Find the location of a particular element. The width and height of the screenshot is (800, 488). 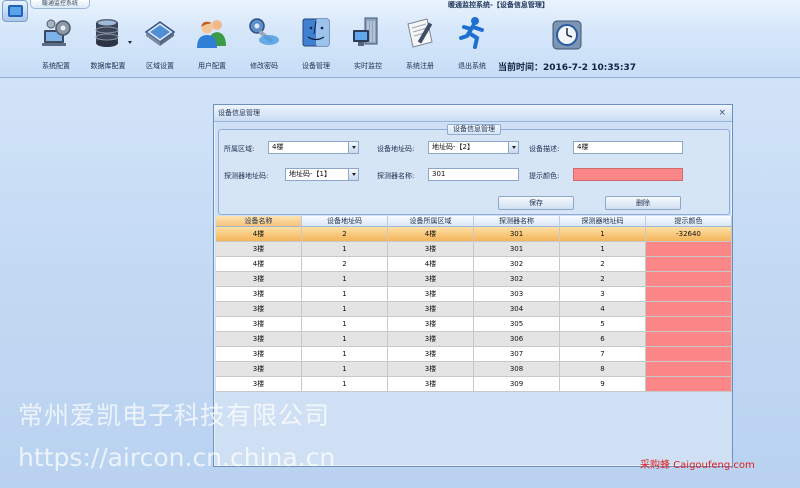

table-row: 3楼 1 3楼 306 6 is located at coordinates (474, 339).